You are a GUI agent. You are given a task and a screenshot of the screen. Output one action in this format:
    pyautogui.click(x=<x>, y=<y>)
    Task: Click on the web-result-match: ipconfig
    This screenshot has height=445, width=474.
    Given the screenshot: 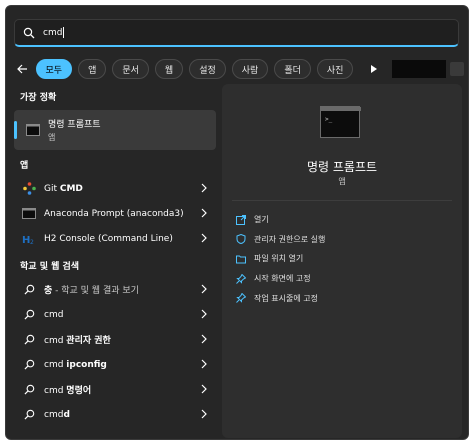 What is the action you would take?
    pyautogui.click(x=86, y=364)
    